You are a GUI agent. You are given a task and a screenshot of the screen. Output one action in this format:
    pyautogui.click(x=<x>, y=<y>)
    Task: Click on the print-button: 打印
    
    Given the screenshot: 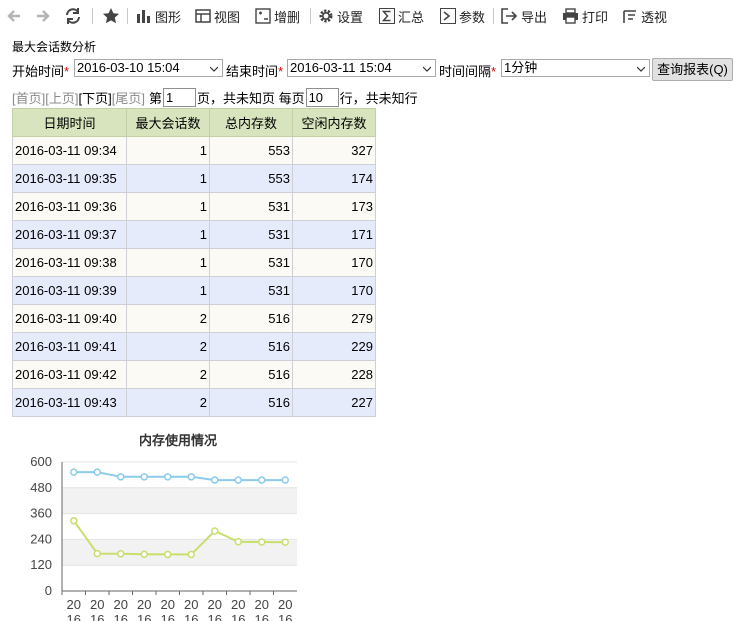 What is the action you would take?
    pyautogui.click(x=585, y=16)
    